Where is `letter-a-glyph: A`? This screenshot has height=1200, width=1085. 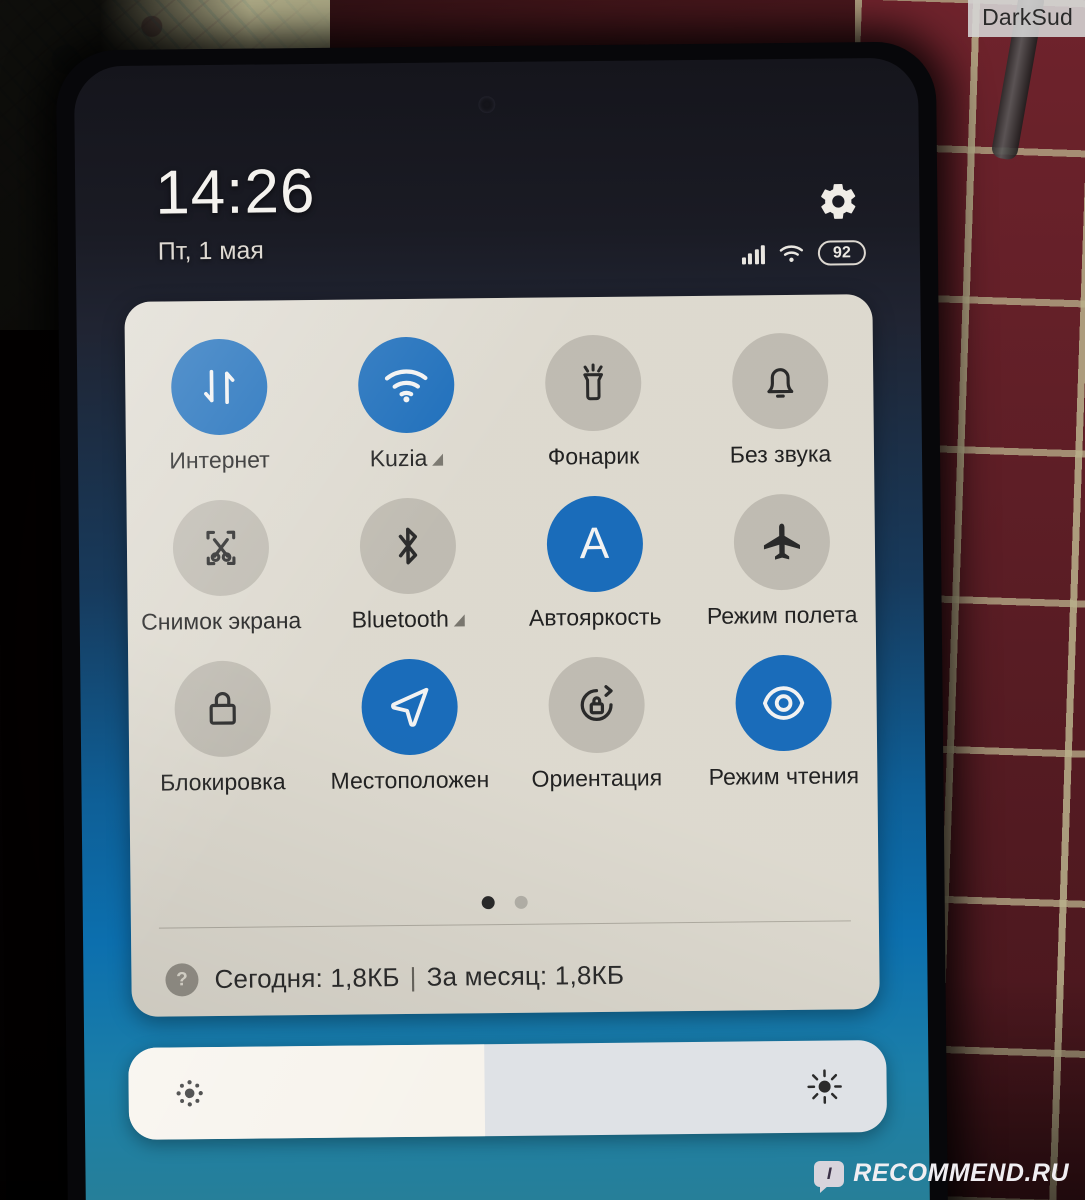
letter-a-glyph: A is located at coordinates (594, 543).